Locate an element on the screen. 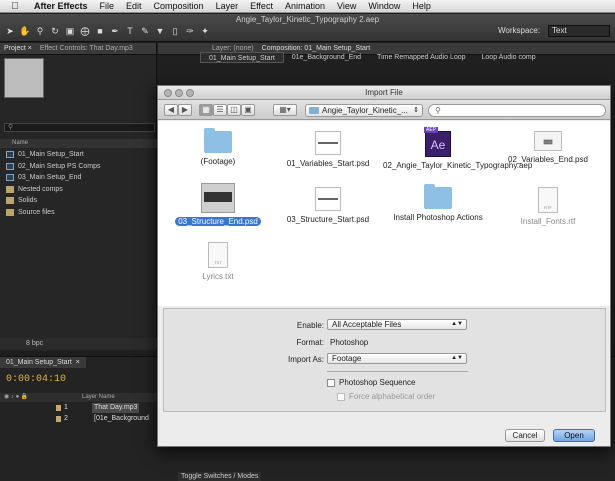 The height and width of the screenshot is (481, 615). list-item: Source files is located at coordinates (78, 213).